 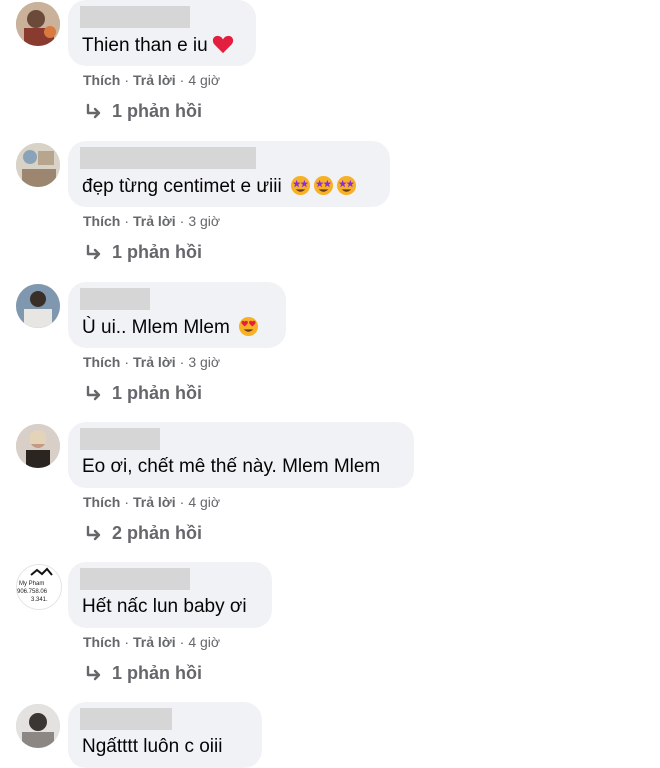 I want to click on heart-icon, so click(x=222, y=44).